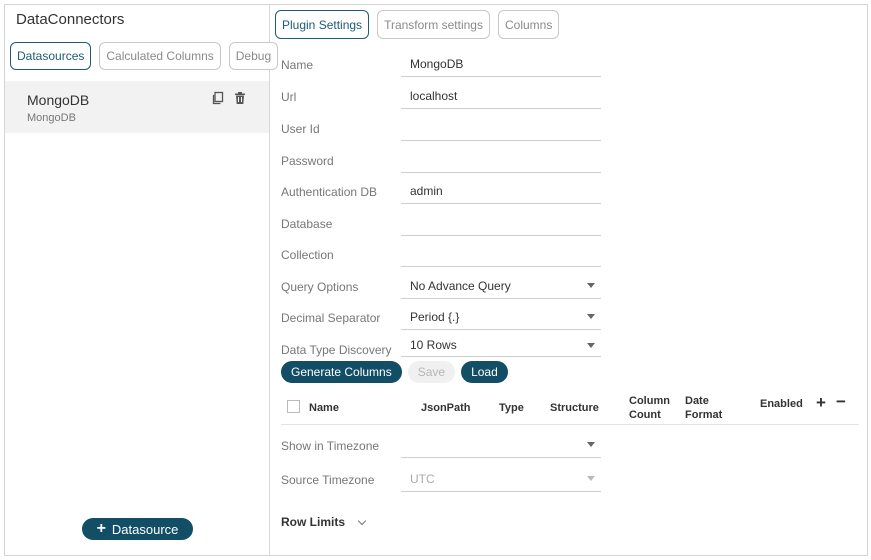  I want to click on name-label: Name, so click(297, 65).